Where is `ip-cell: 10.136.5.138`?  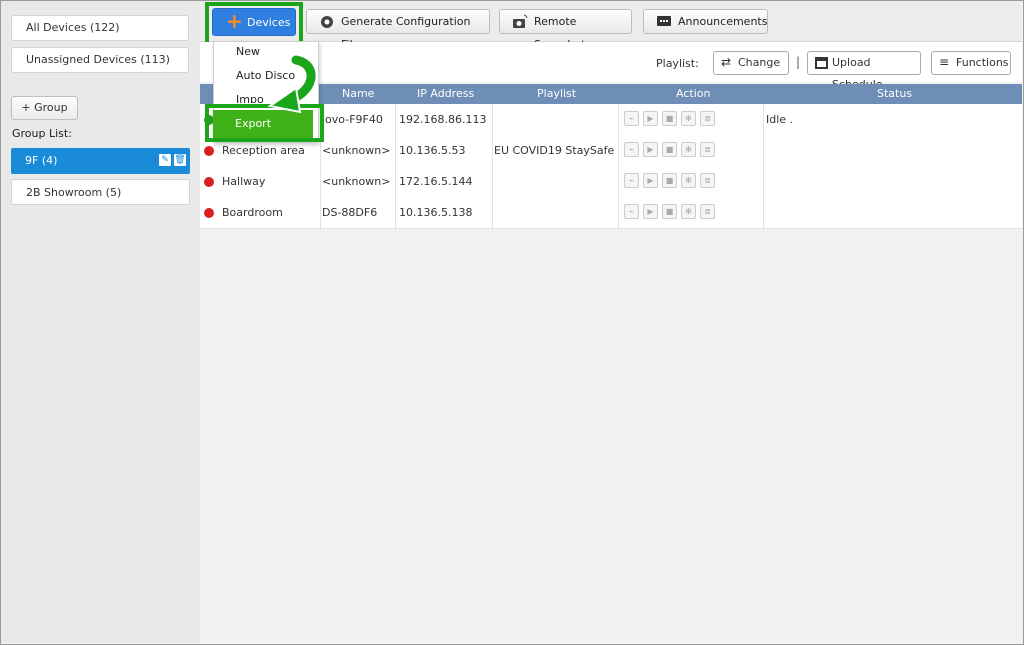 ip-cell: 10.136.5.138 is located at coordinates (436, 212).